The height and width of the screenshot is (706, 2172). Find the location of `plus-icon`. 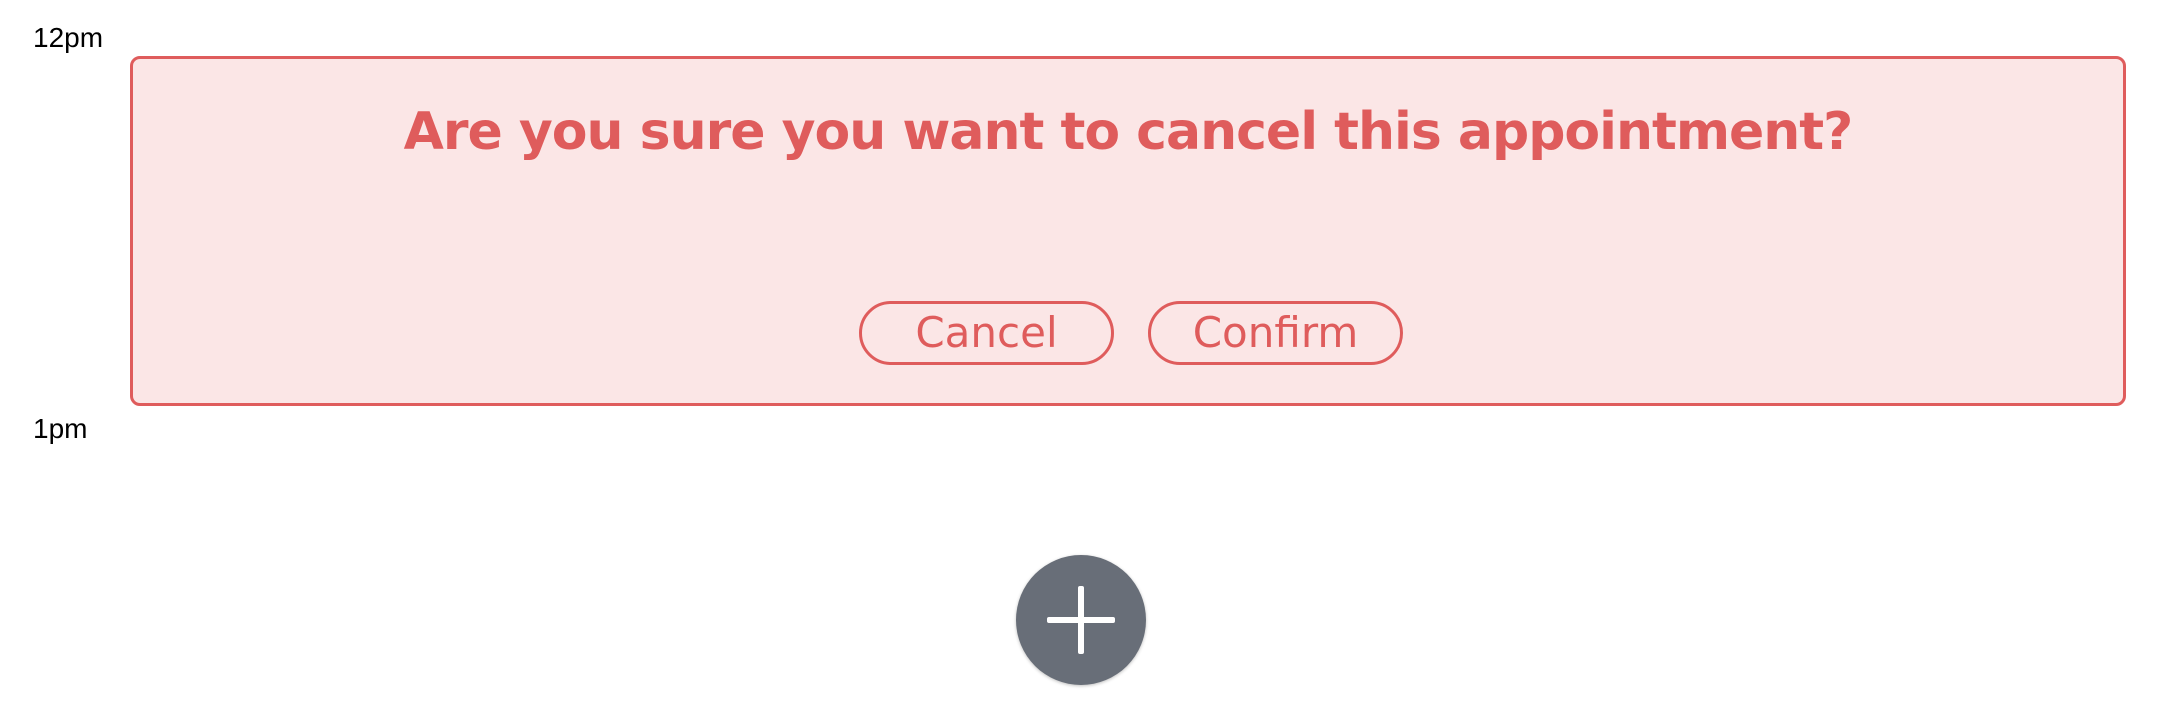

plus-icon is located at coordinates (1081, 620).